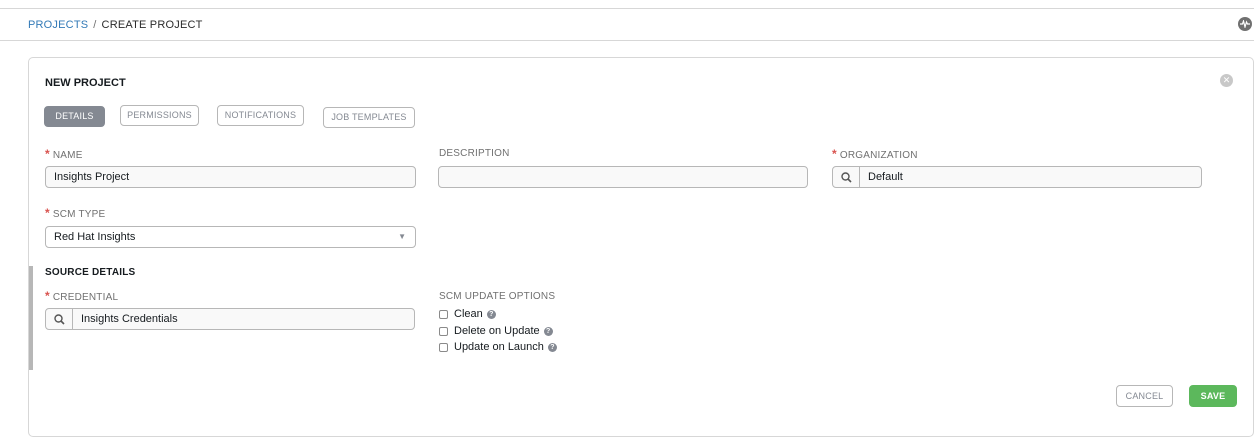 This screenshot has width=1254, height=437. What do you see at coordinates (31, 318) in the screenshot?
I see `source-details-indicator` at bounding box center [31, 318].